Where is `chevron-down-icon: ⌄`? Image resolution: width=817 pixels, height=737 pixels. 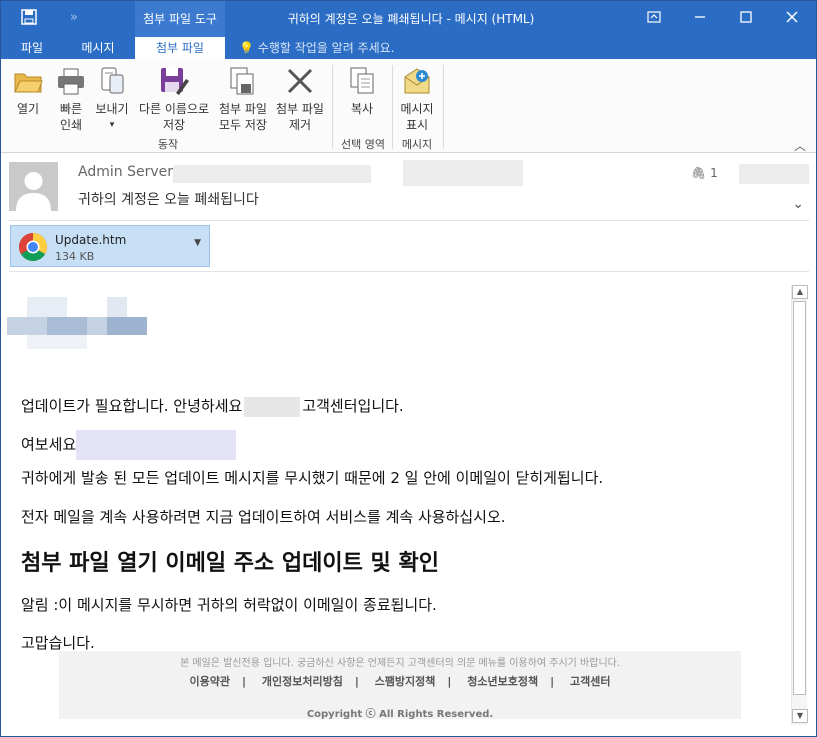
chevron-down-icon: ⌄ is located at coordinates (798, 204).